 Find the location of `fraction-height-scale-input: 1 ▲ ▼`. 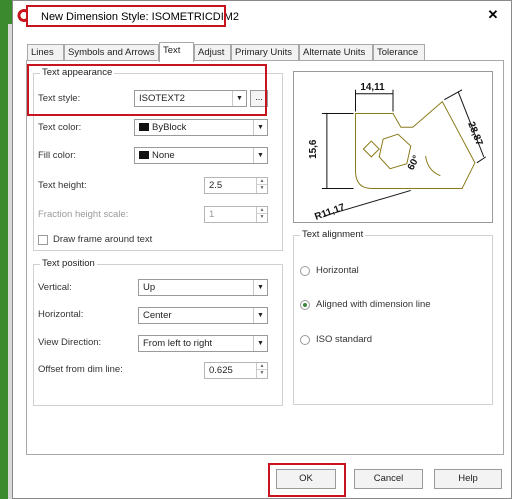

fraction-height-scale-input: 1 ▲ ▼ is located at coordinates (236, 214).